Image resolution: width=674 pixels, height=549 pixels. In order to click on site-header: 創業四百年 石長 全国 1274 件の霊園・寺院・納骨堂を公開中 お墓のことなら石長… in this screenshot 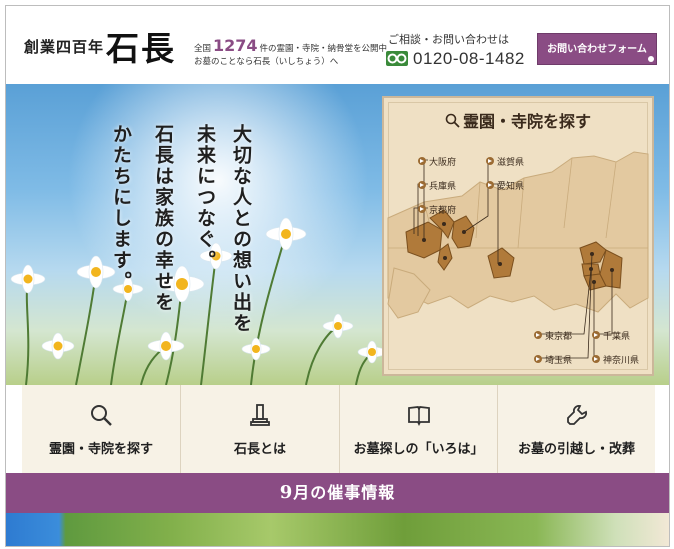, I will do `click(337, 45)`.